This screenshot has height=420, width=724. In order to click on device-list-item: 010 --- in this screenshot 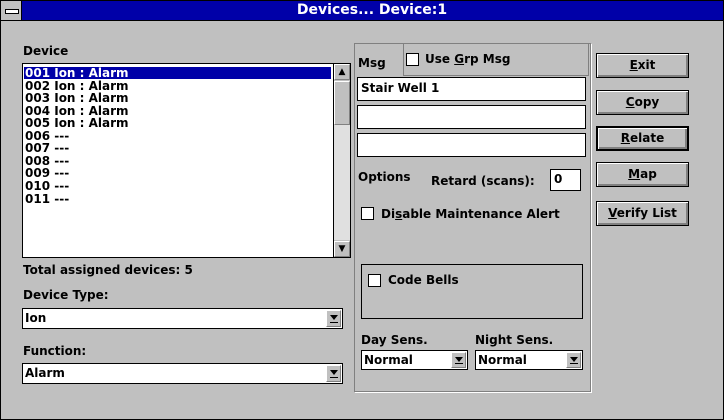, I will do `click(46, 186)`.